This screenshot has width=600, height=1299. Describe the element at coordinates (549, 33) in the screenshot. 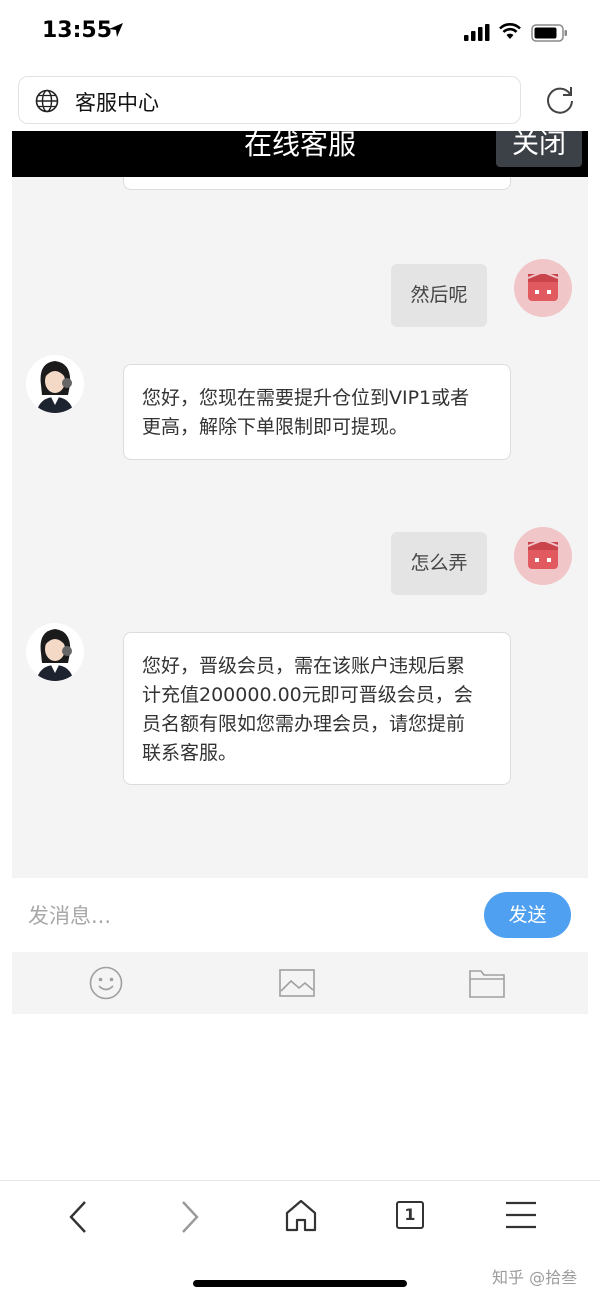

I see `battery-icon` at that location.